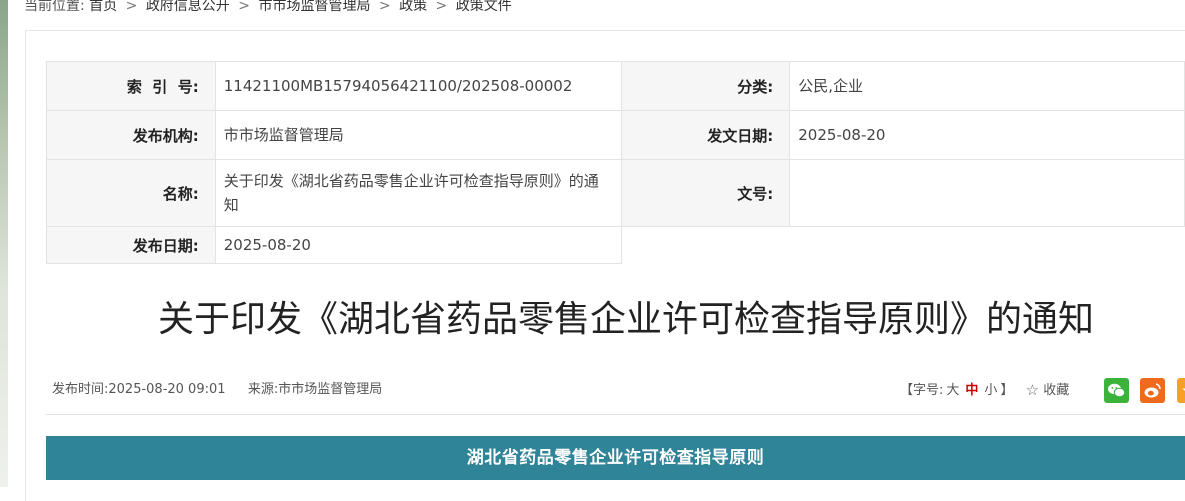  I want to click on breadcrumb: 当前位置: 首页 > 政府信息公开 > 市市场监督管理局 > 政策 > 政策文件, so click(268, 8).